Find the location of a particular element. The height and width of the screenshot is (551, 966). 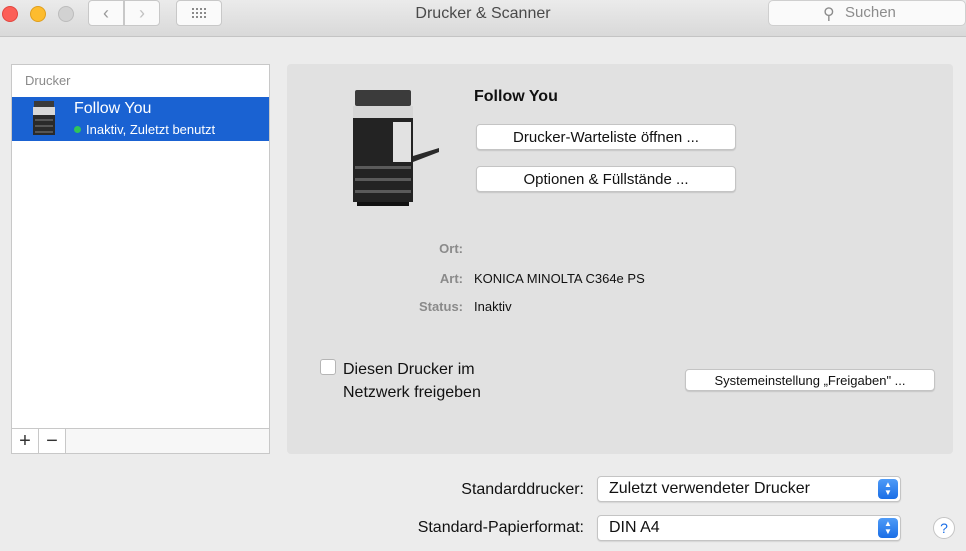

printer-list-item: Follow You Inaktiv, Zuletzt benutzt is located at coordinates (140, 119).